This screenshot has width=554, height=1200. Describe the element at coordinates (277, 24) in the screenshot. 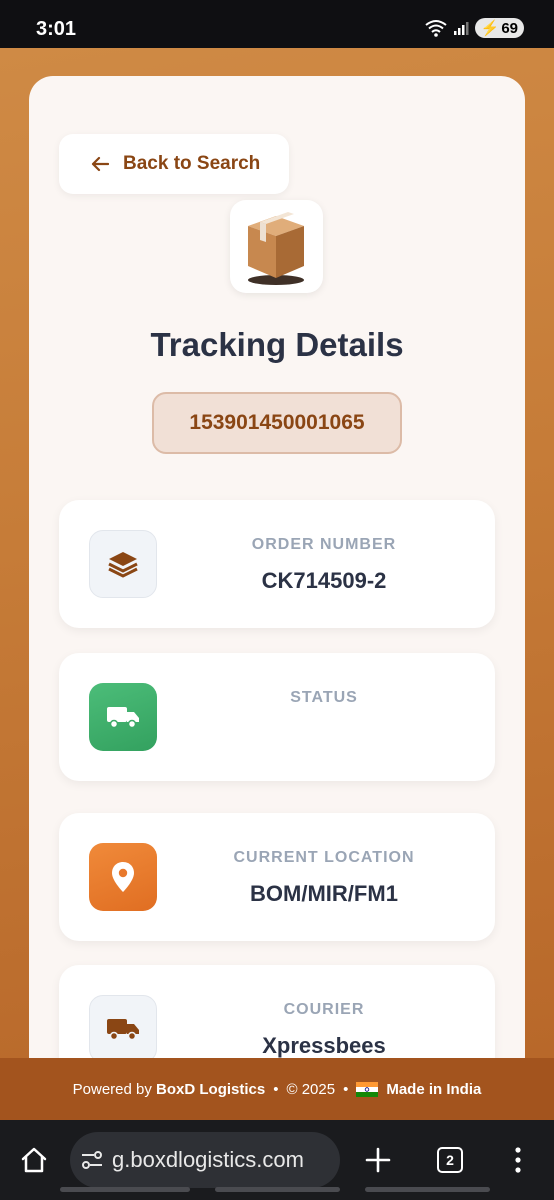

I see `status-bar: 3:01 ⚡ 69` at that location.